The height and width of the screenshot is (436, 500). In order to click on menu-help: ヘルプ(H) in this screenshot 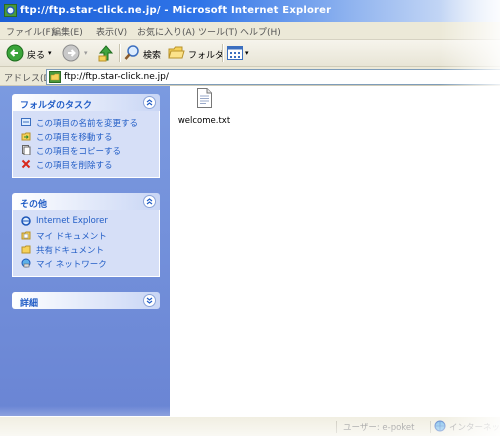, I will do `click(260, 31)`.